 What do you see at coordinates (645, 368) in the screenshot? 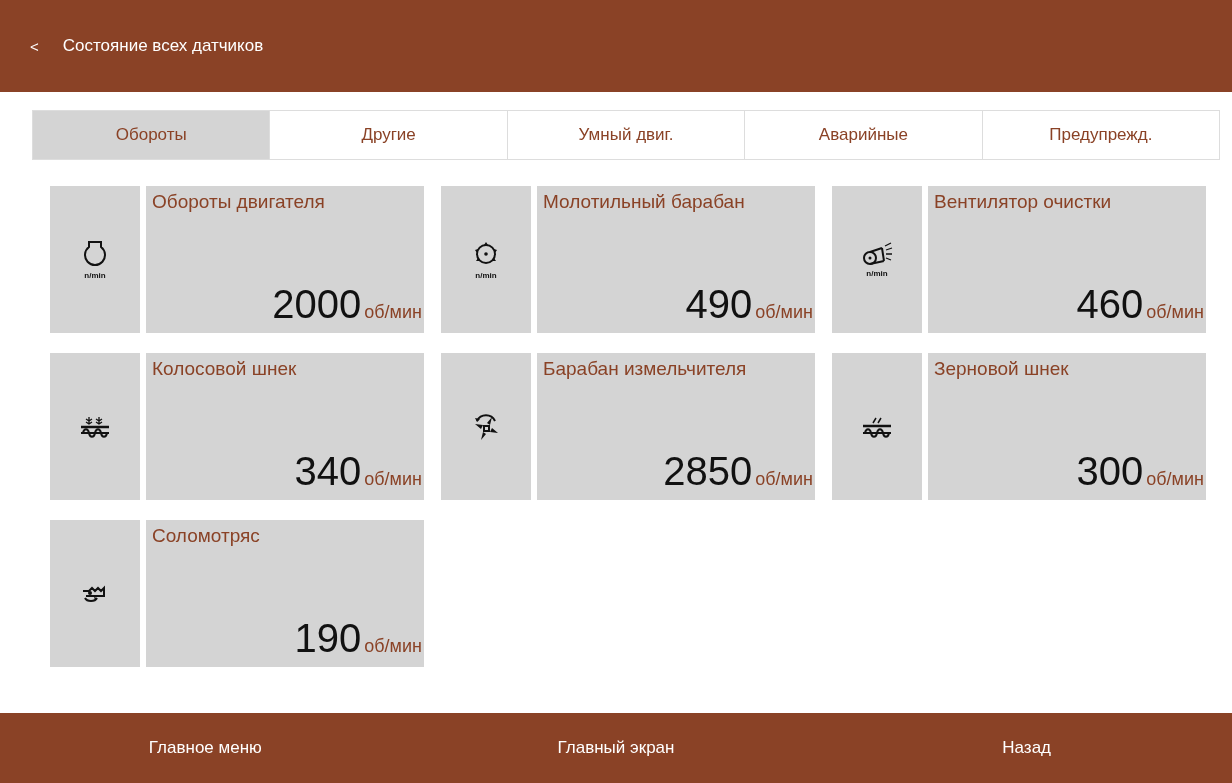
I see `sensor-name: Барабан измельчителя` at bounding box center [645, 368].